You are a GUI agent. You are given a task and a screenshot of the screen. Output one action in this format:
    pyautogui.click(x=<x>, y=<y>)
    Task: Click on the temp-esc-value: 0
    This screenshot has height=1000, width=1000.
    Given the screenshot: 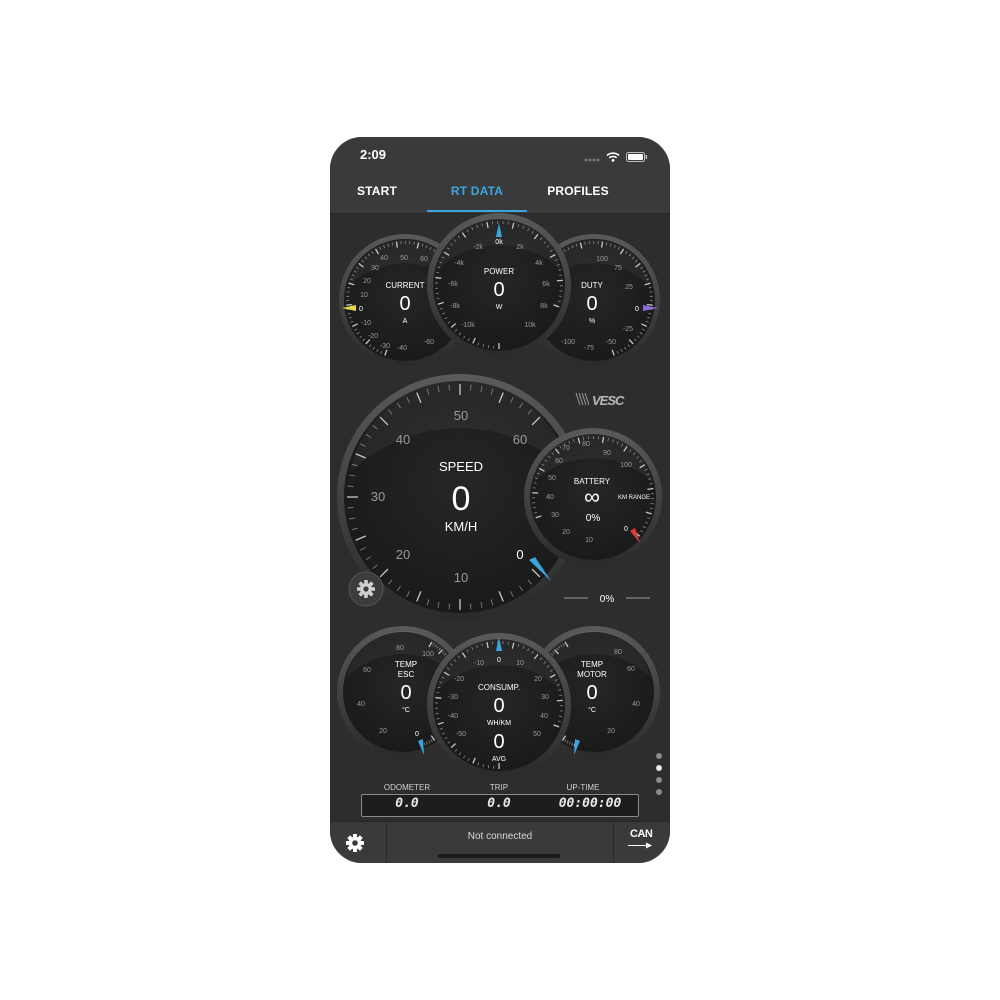 What is the action you would take?
    pyautogui.click(x=405, y=693)
    